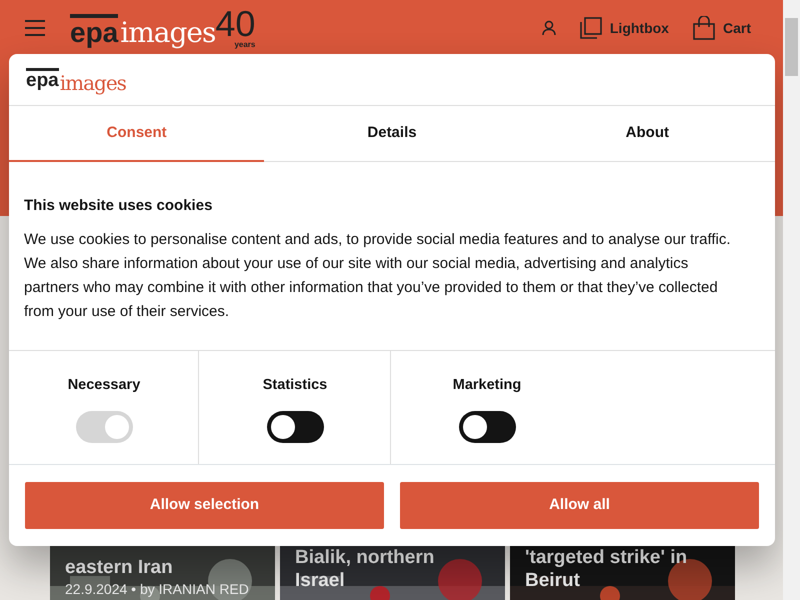 The height and width of the screenshot is (600, 800). Describe the element at coordinates (104, 385) in the screenshot. I see `toggle-label: Necessary` at that location.